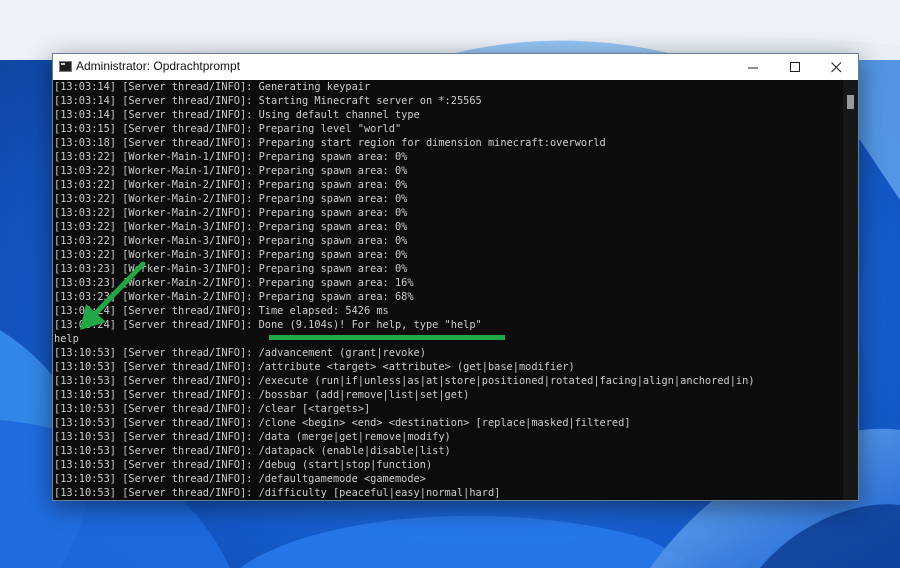 The height and width of the screenshot is (568, 900). I want to click on cmd-icon, so click(65, 66).